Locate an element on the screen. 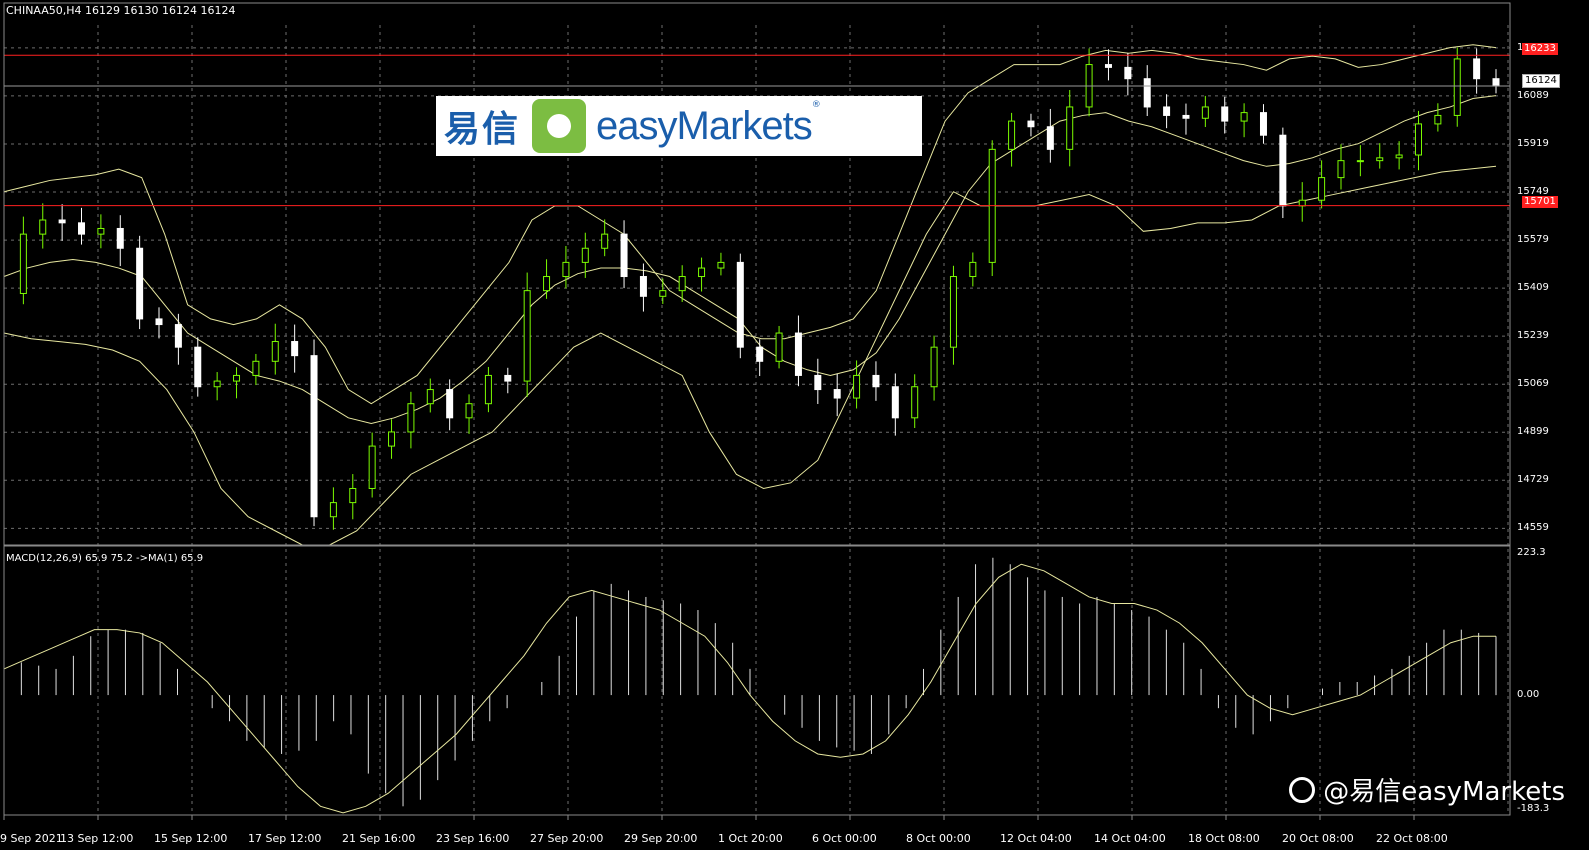 Image resolution: width=1589 pixels, height=850 pixels. price-tick-label: 16089 is located at coordinates (1533, 95).